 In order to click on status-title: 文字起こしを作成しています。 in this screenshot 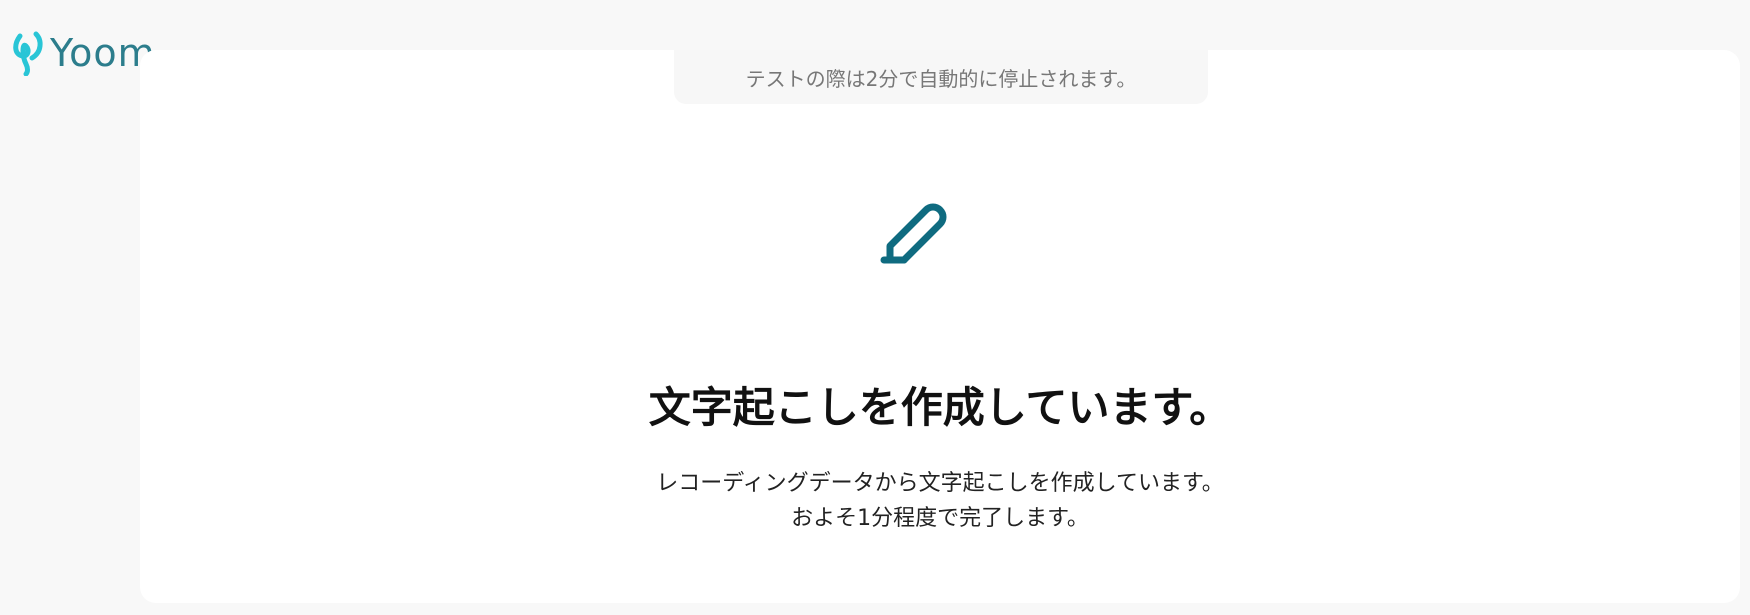, I will do `click(940, 407)`.